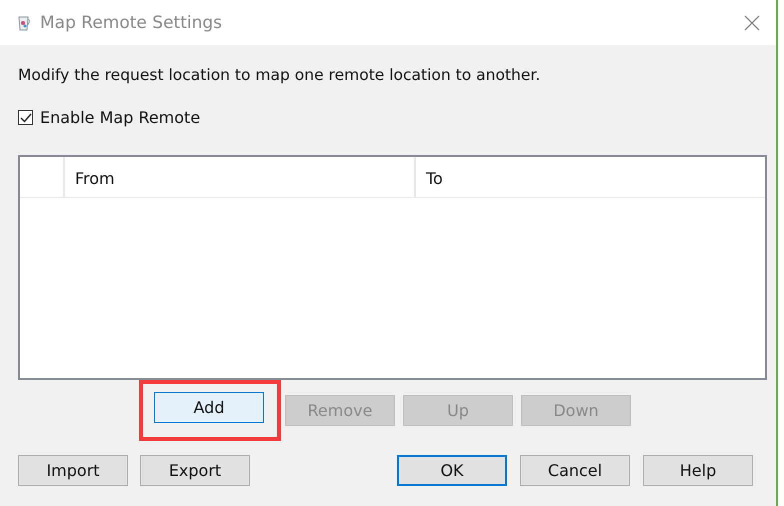 This screenshot has height=506, width=784. I want to click on action-button: Cancel, so click(575, 470).